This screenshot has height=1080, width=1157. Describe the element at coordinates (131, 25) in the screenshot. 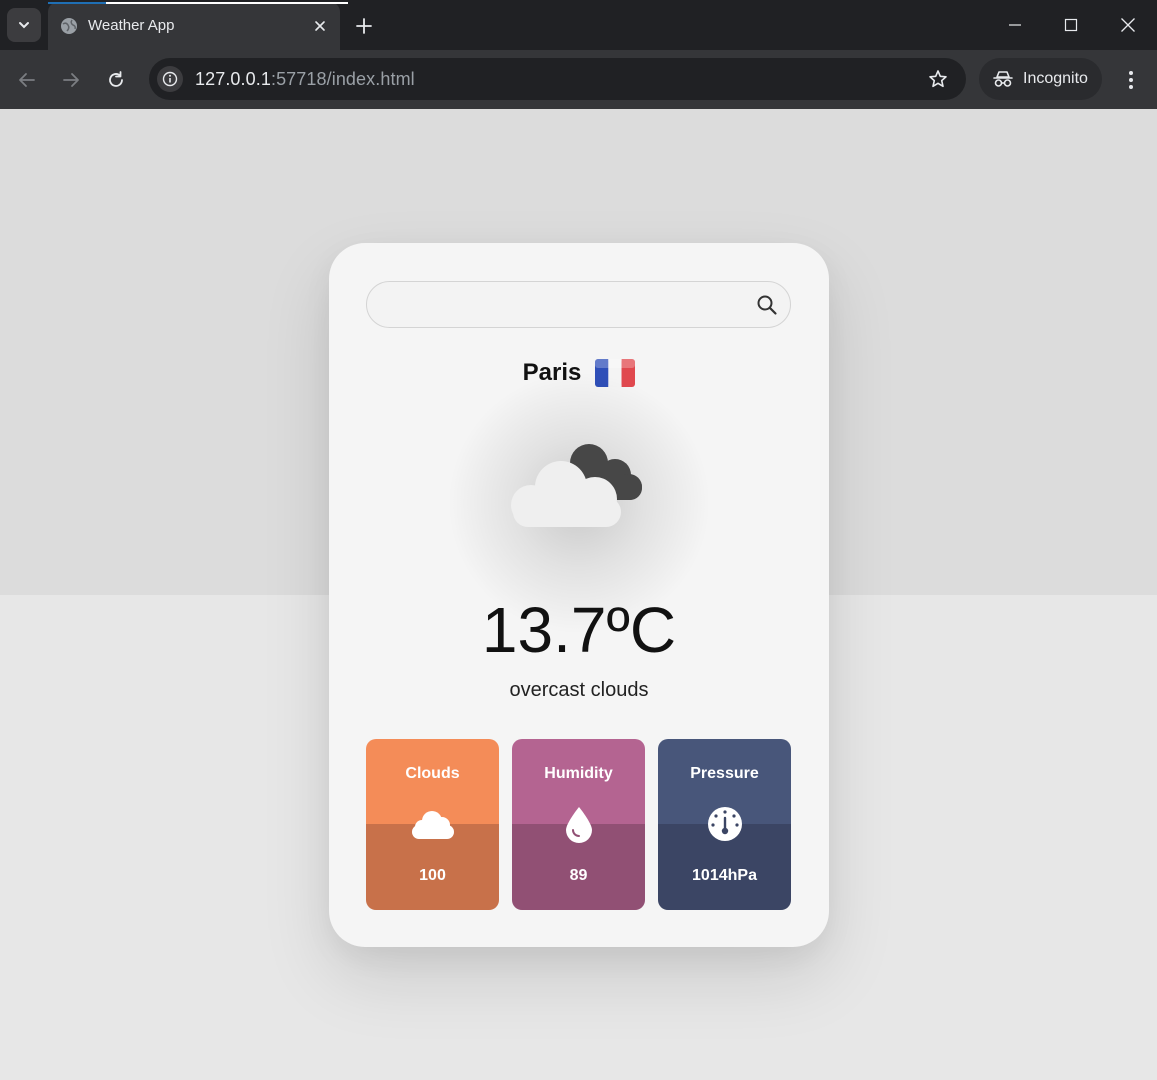

I see `tab-title: Weather App` at that location.